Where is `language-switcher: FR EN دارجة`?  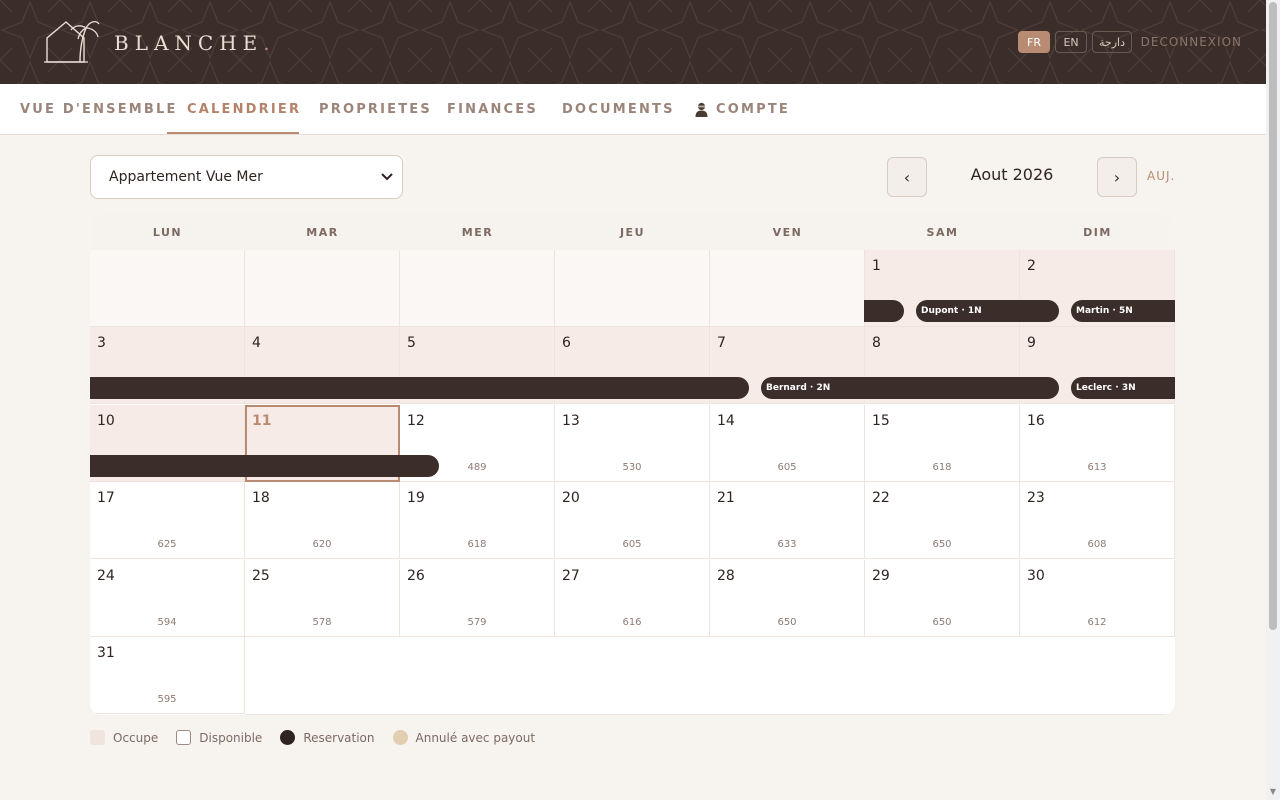 language-switcher: FR EN دارجة is located at coordinates (1075, 42).